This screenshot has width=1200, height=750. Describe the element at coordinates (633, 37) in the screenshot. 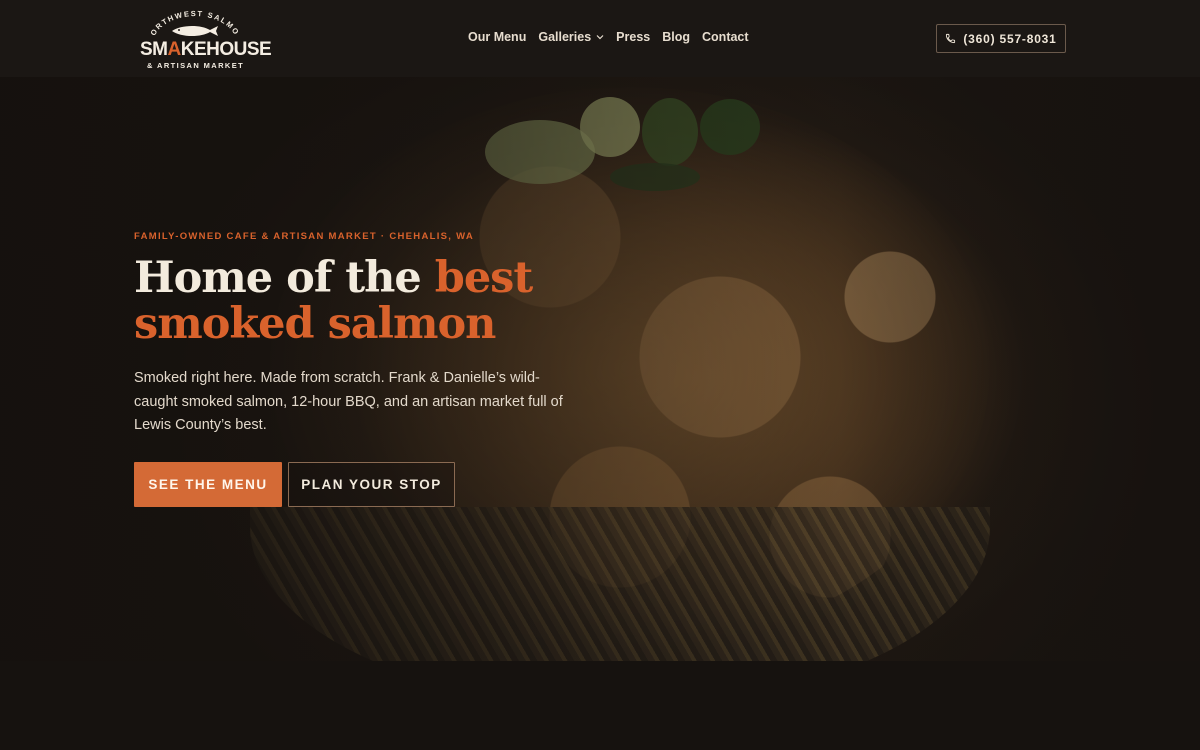

I see `nav-item-press: Press` at that location.